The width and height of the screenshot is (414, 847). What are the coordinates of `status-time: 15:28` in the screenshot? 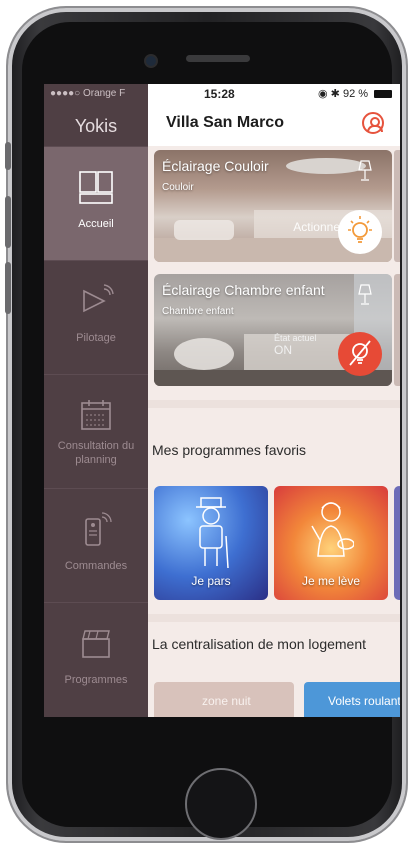 It's located at (219, 94).